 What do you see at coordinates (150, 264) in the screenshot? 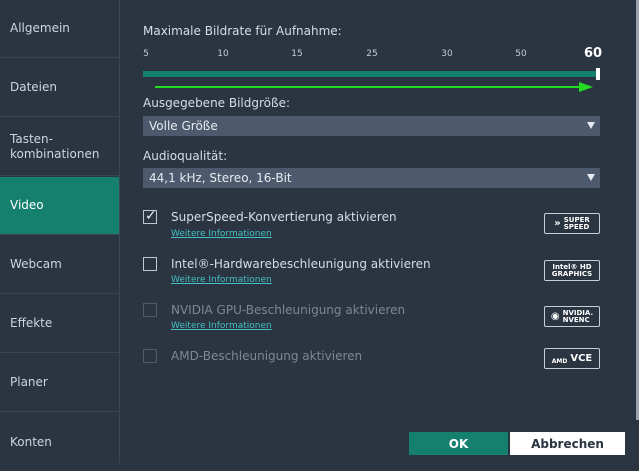
I see `intel-checkbox` at bounding box center [150, 264].